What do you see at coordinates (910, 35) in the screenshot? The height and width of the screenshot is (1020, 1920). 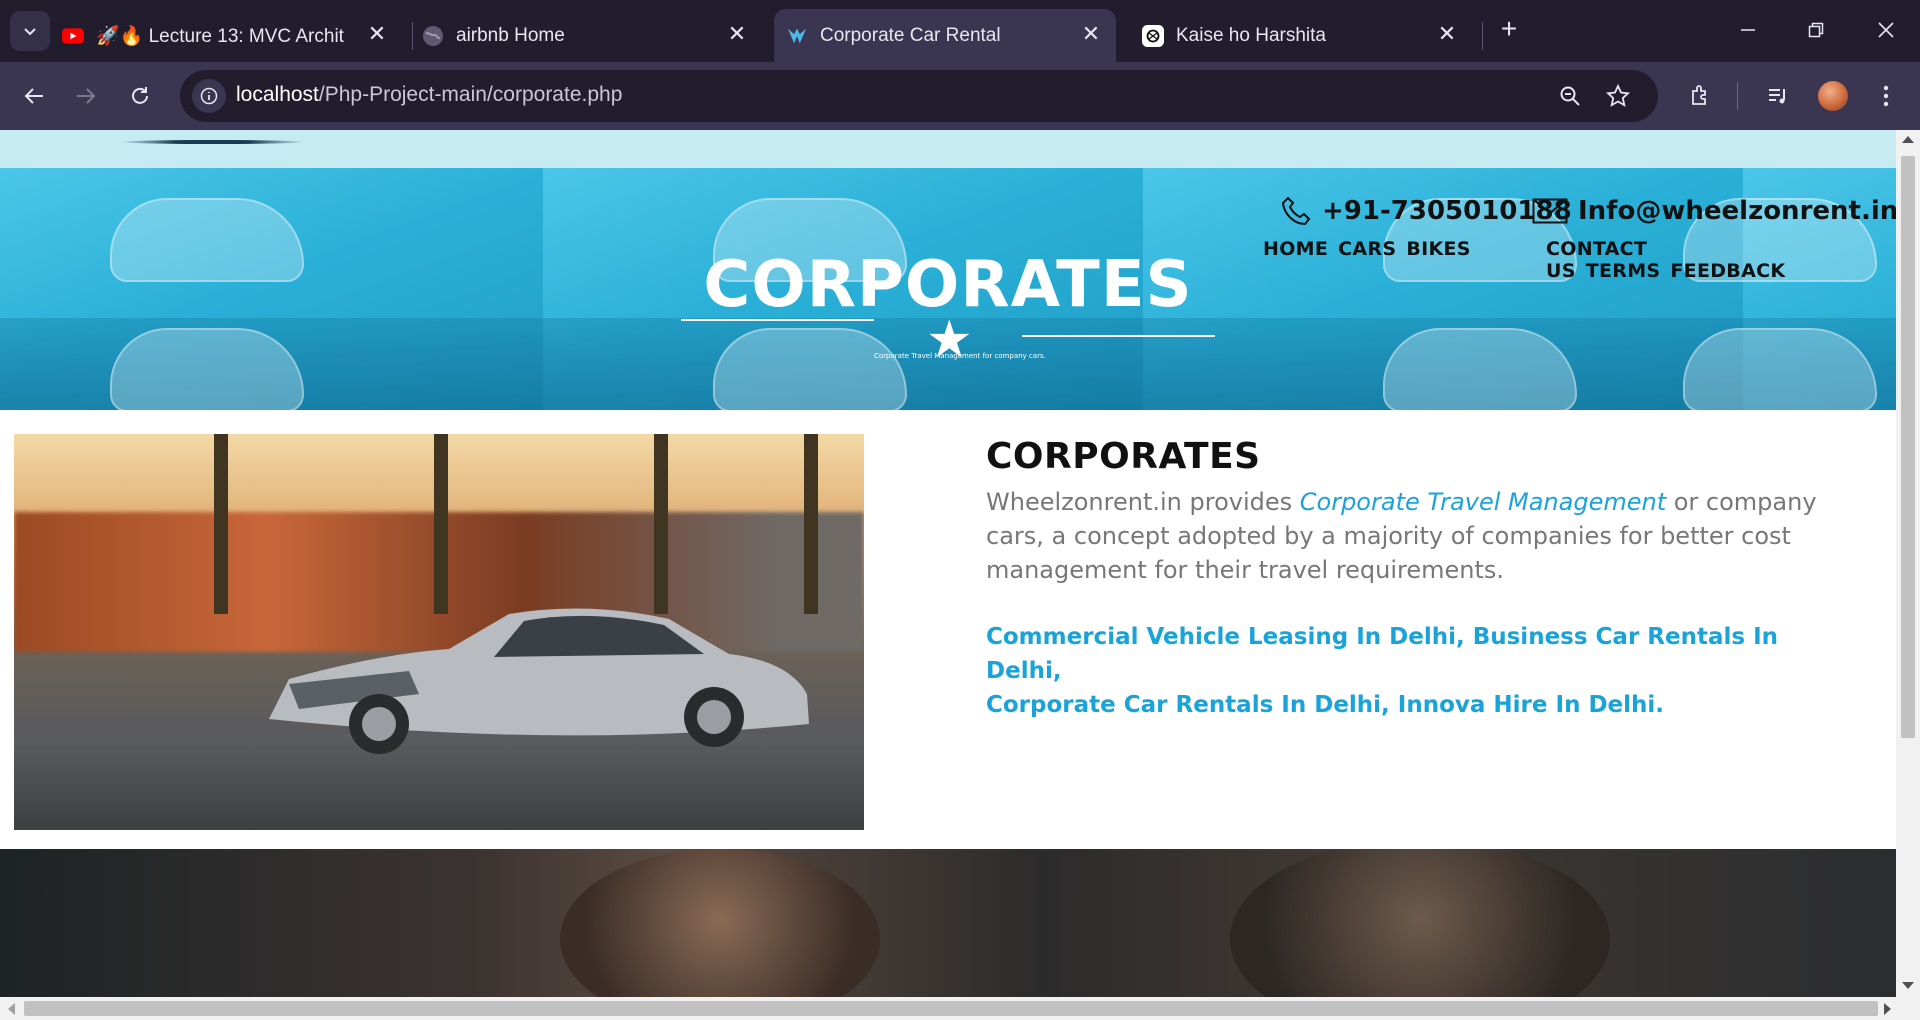 I see `tab-title: Corporate Car Rental` at bounding box center [910, 35].